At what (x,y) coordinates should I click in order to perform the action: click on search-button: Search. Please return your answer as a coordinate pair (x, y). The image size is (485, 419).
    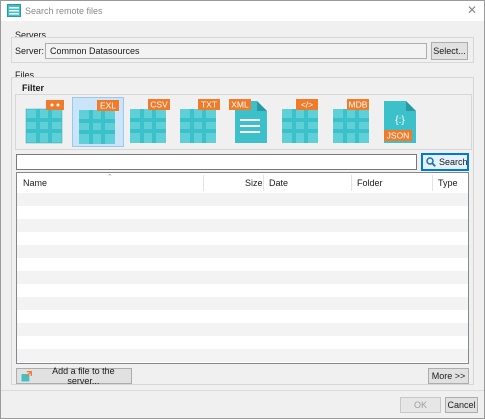
    Looking at the image, I should click on (445, 162).